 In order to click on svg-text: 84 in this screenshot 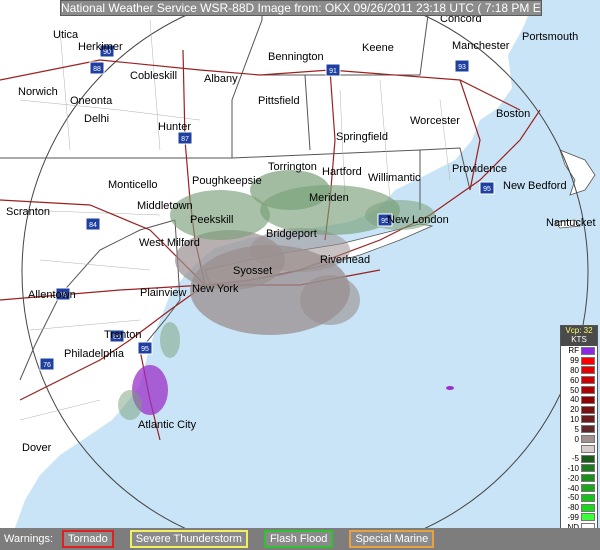, I will do `click(93, 225)`.